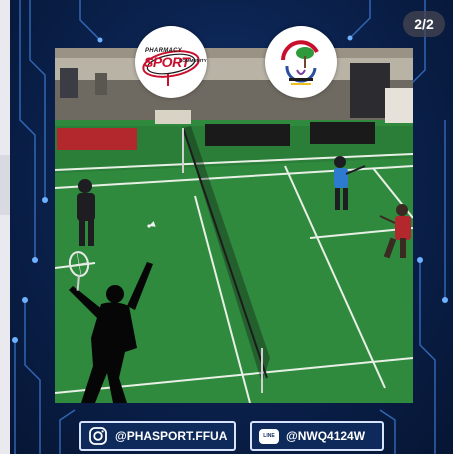  Describe the element at coordinates (98, 436) in the screenshot. I see `instagram-icon` at that location.